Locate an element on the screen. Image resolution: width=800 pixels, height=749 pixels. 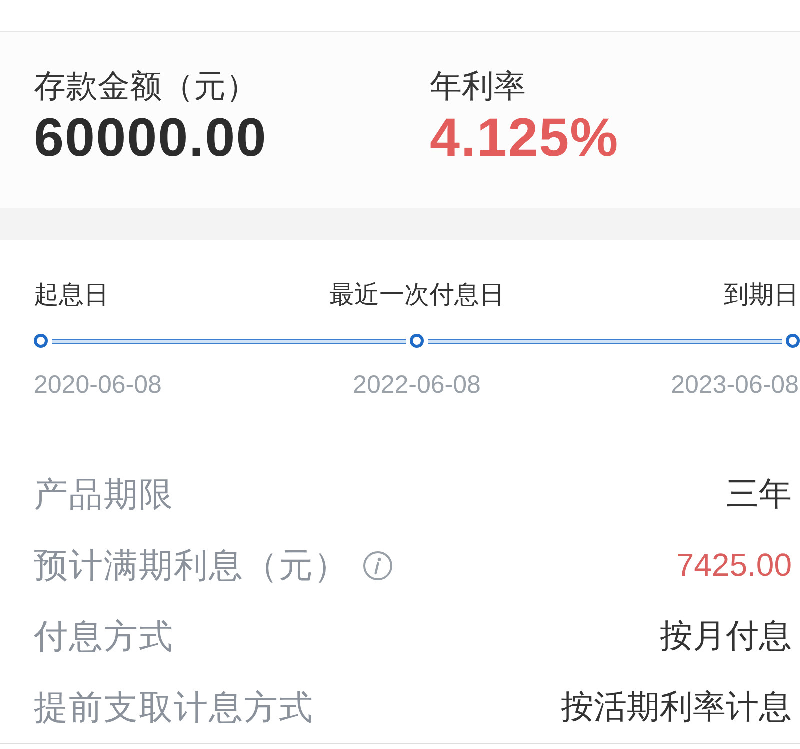
detail-value: 7425.00 is located at coordinates (734, 565).